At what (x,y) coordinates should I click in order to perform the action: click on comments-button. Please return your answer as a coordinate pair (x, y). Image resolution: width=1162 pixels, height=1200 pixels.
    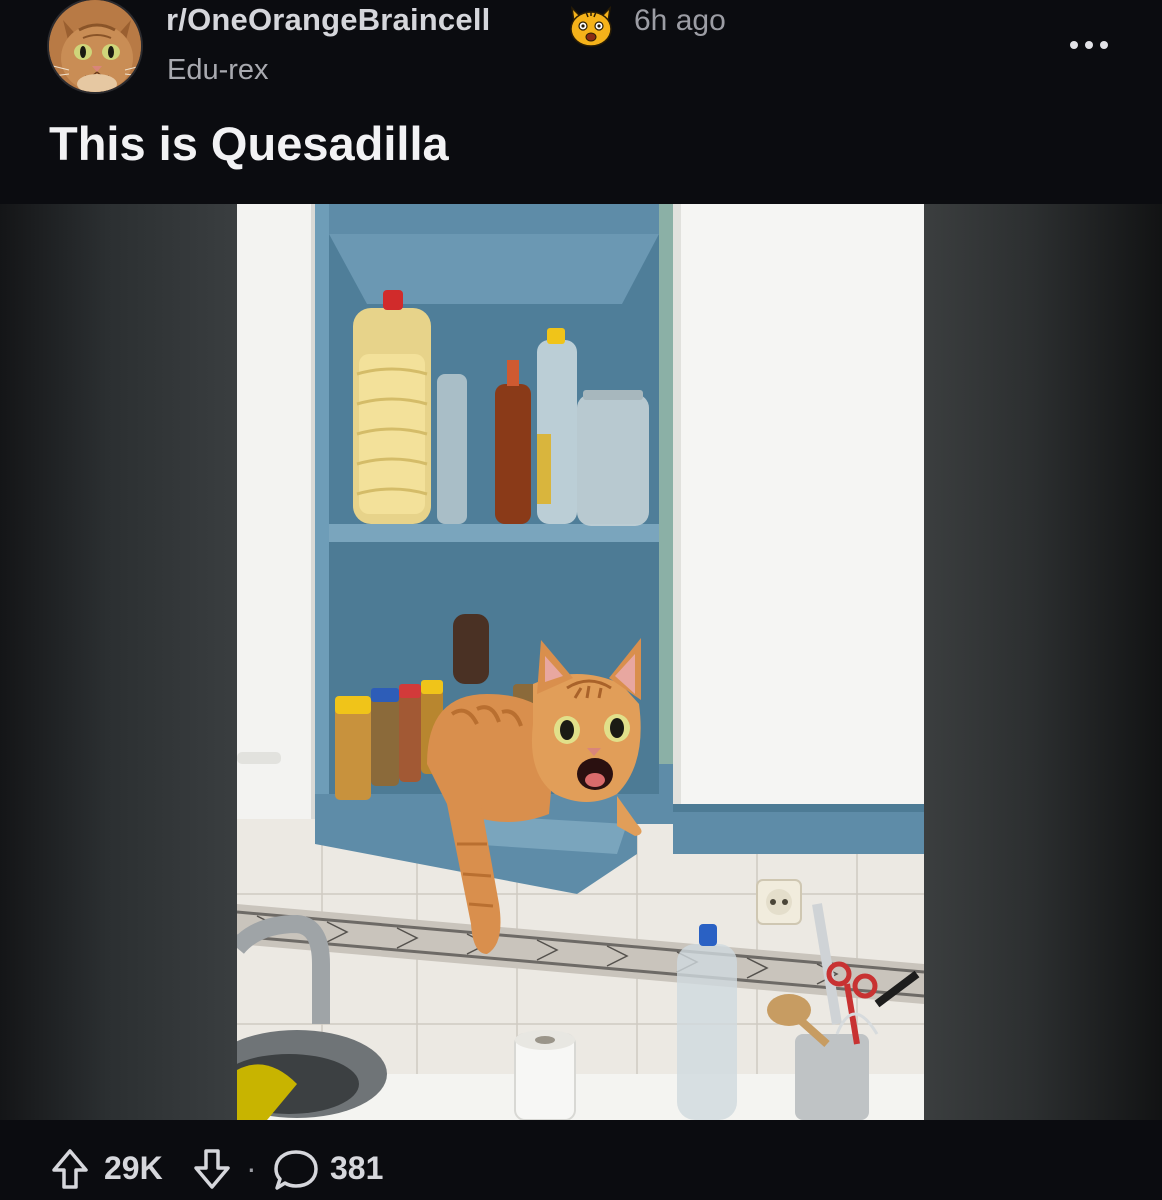
    Looking at the image, I should click on (296, 1170).